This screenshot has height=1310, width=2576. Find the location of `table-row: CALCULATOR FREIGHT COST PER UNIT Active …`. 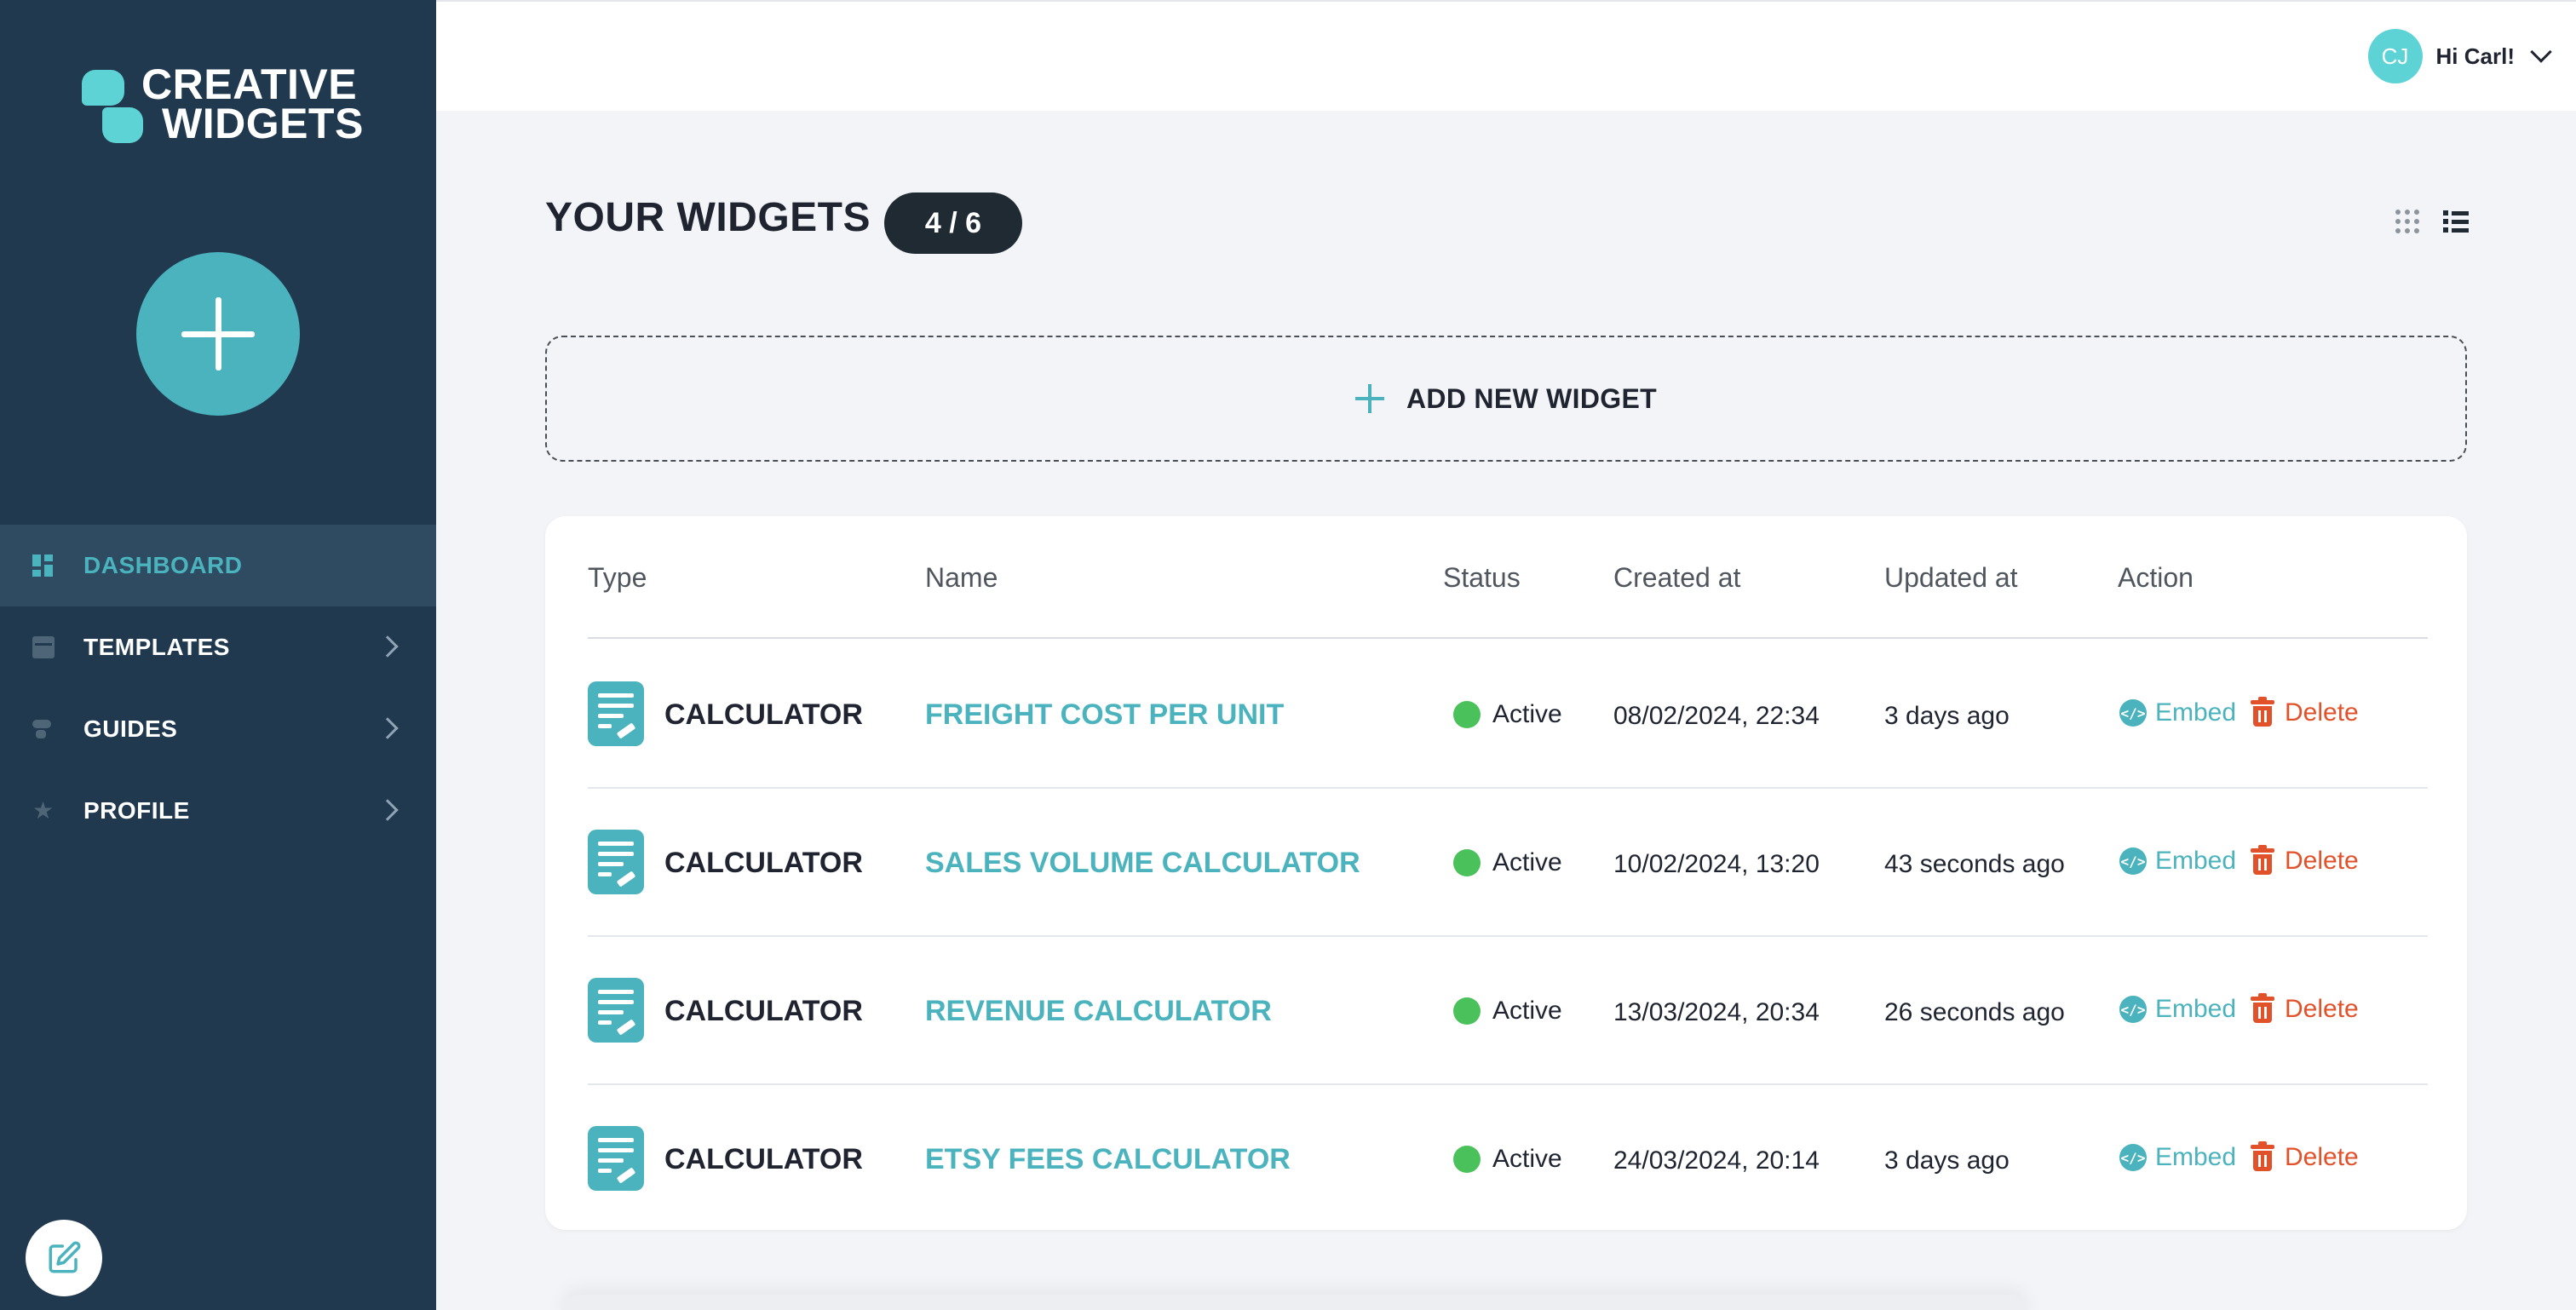

table-row: CALCULATOR FREIGHT COST PER UNIT Active … is located at coordinates (1508, 715).